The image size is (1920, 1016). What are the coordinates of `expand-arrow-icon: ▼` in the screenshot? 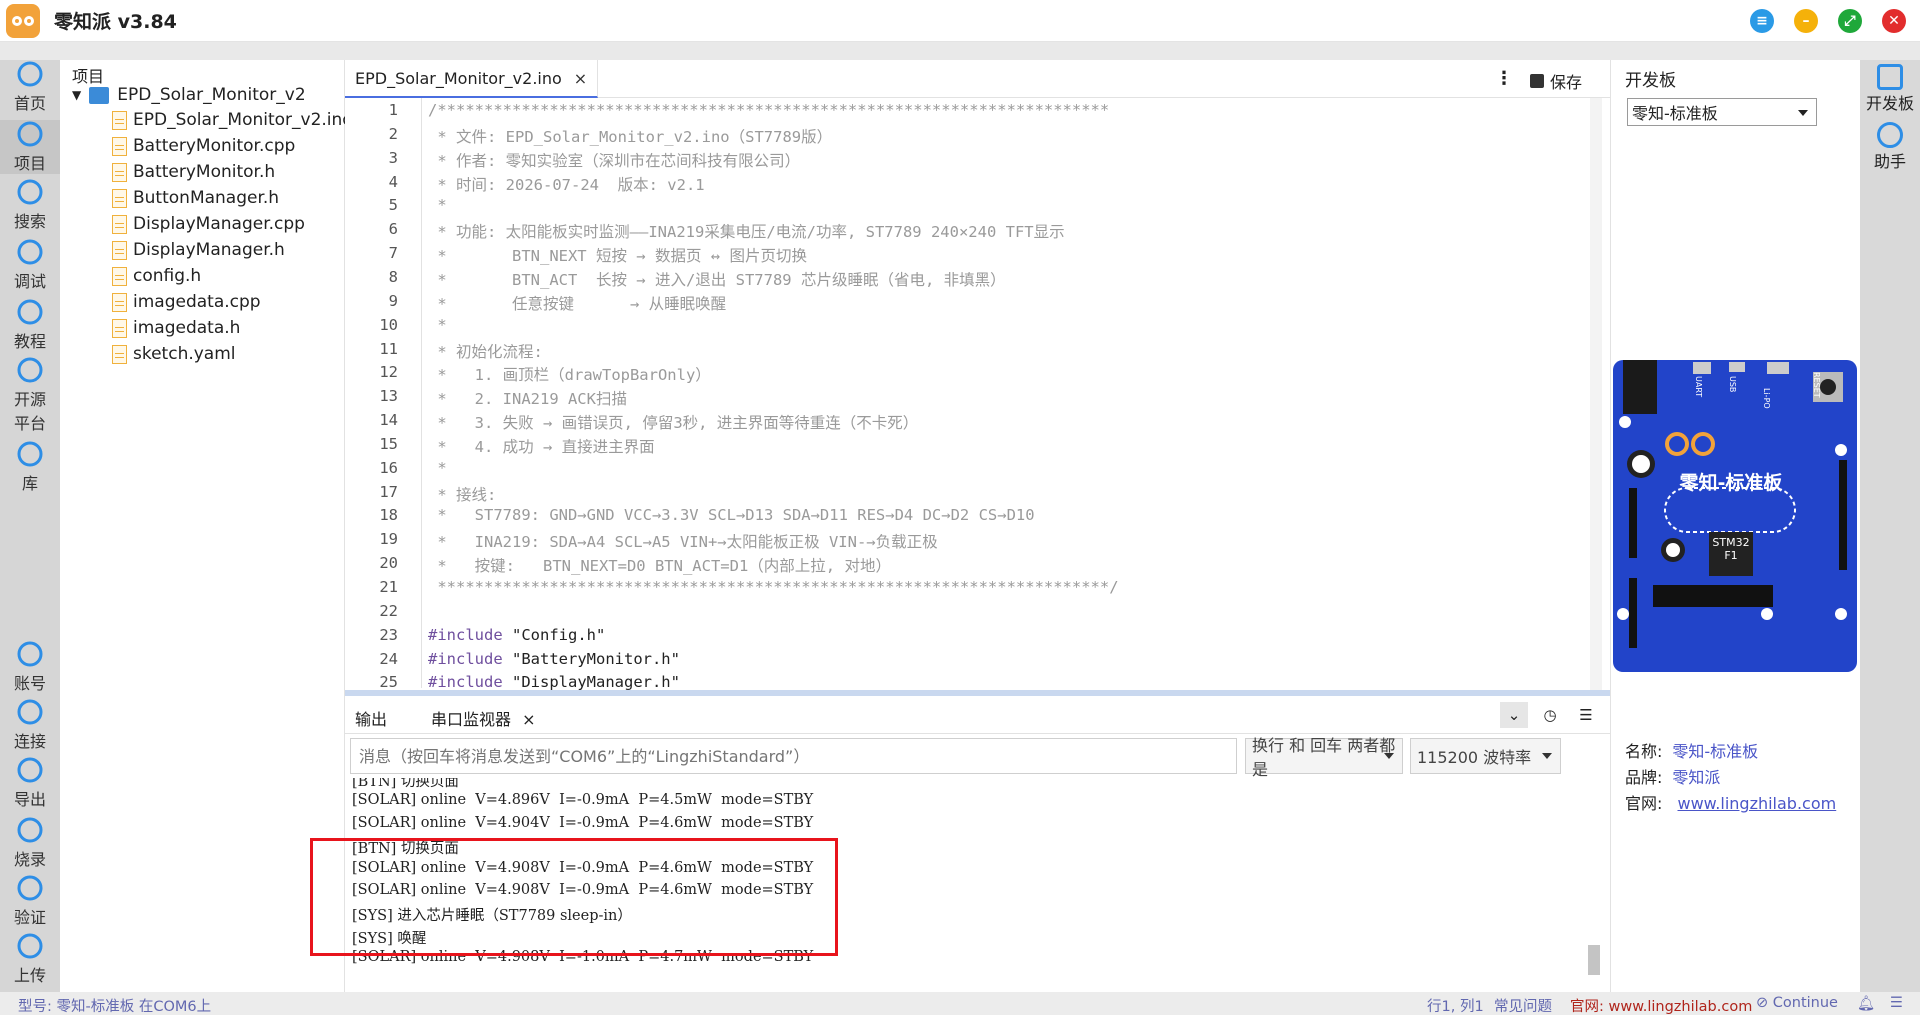 It's located at (76, 95).